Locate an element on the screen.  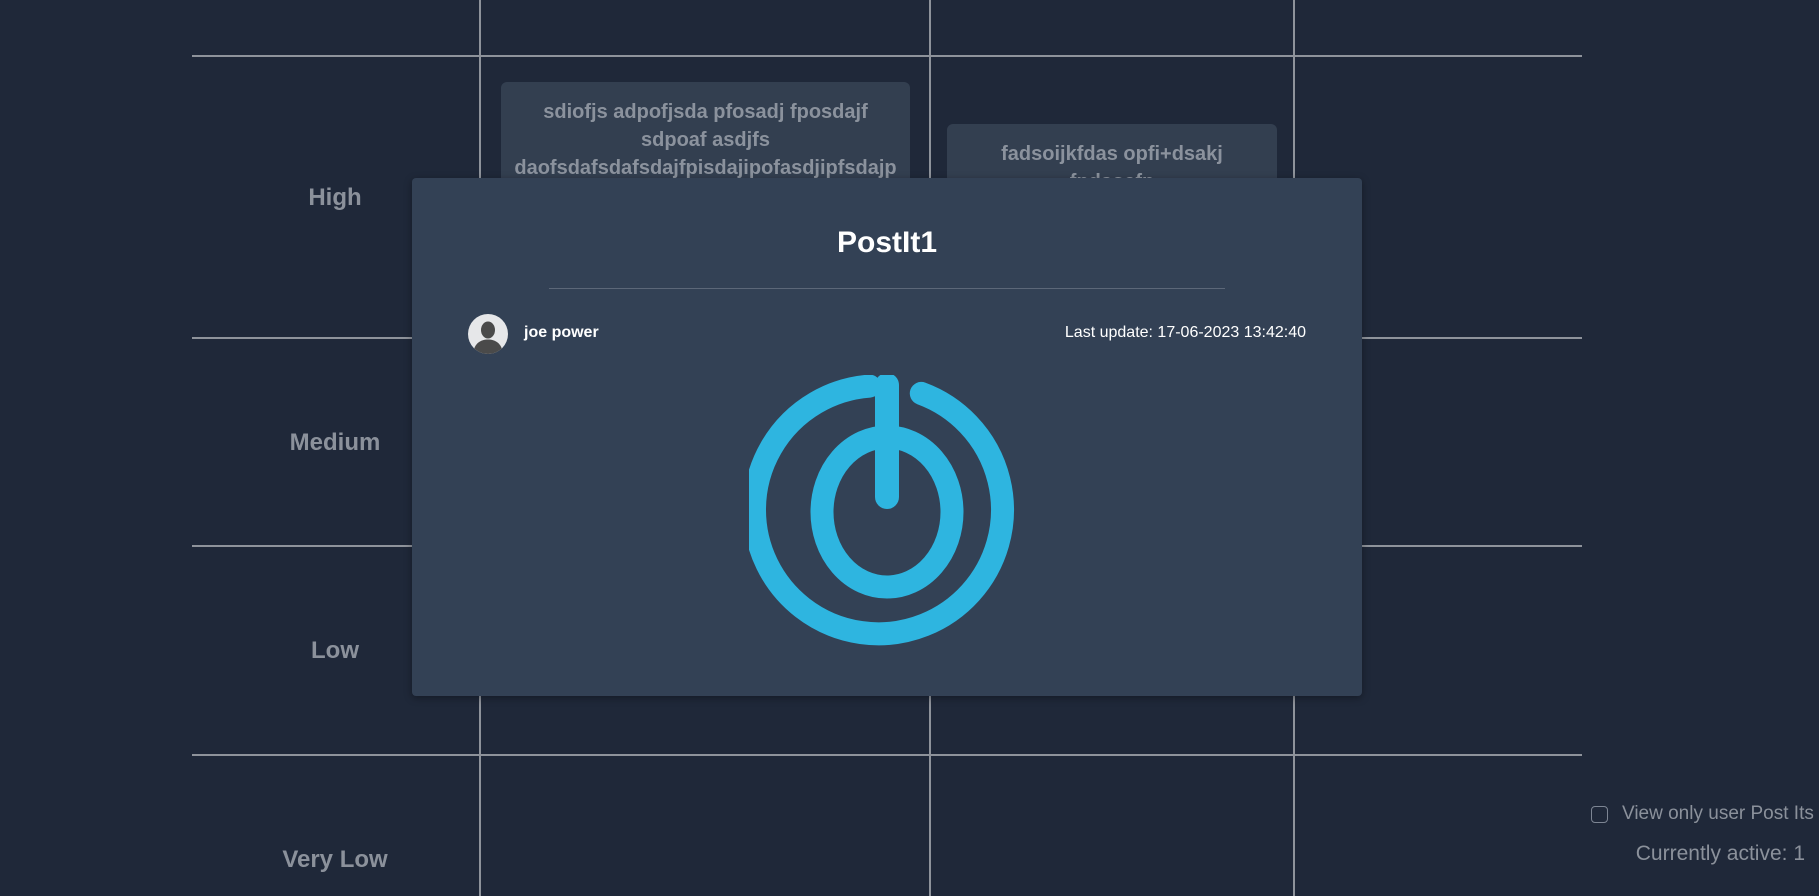
author-name: joe power is located at coordinates (561, 332).